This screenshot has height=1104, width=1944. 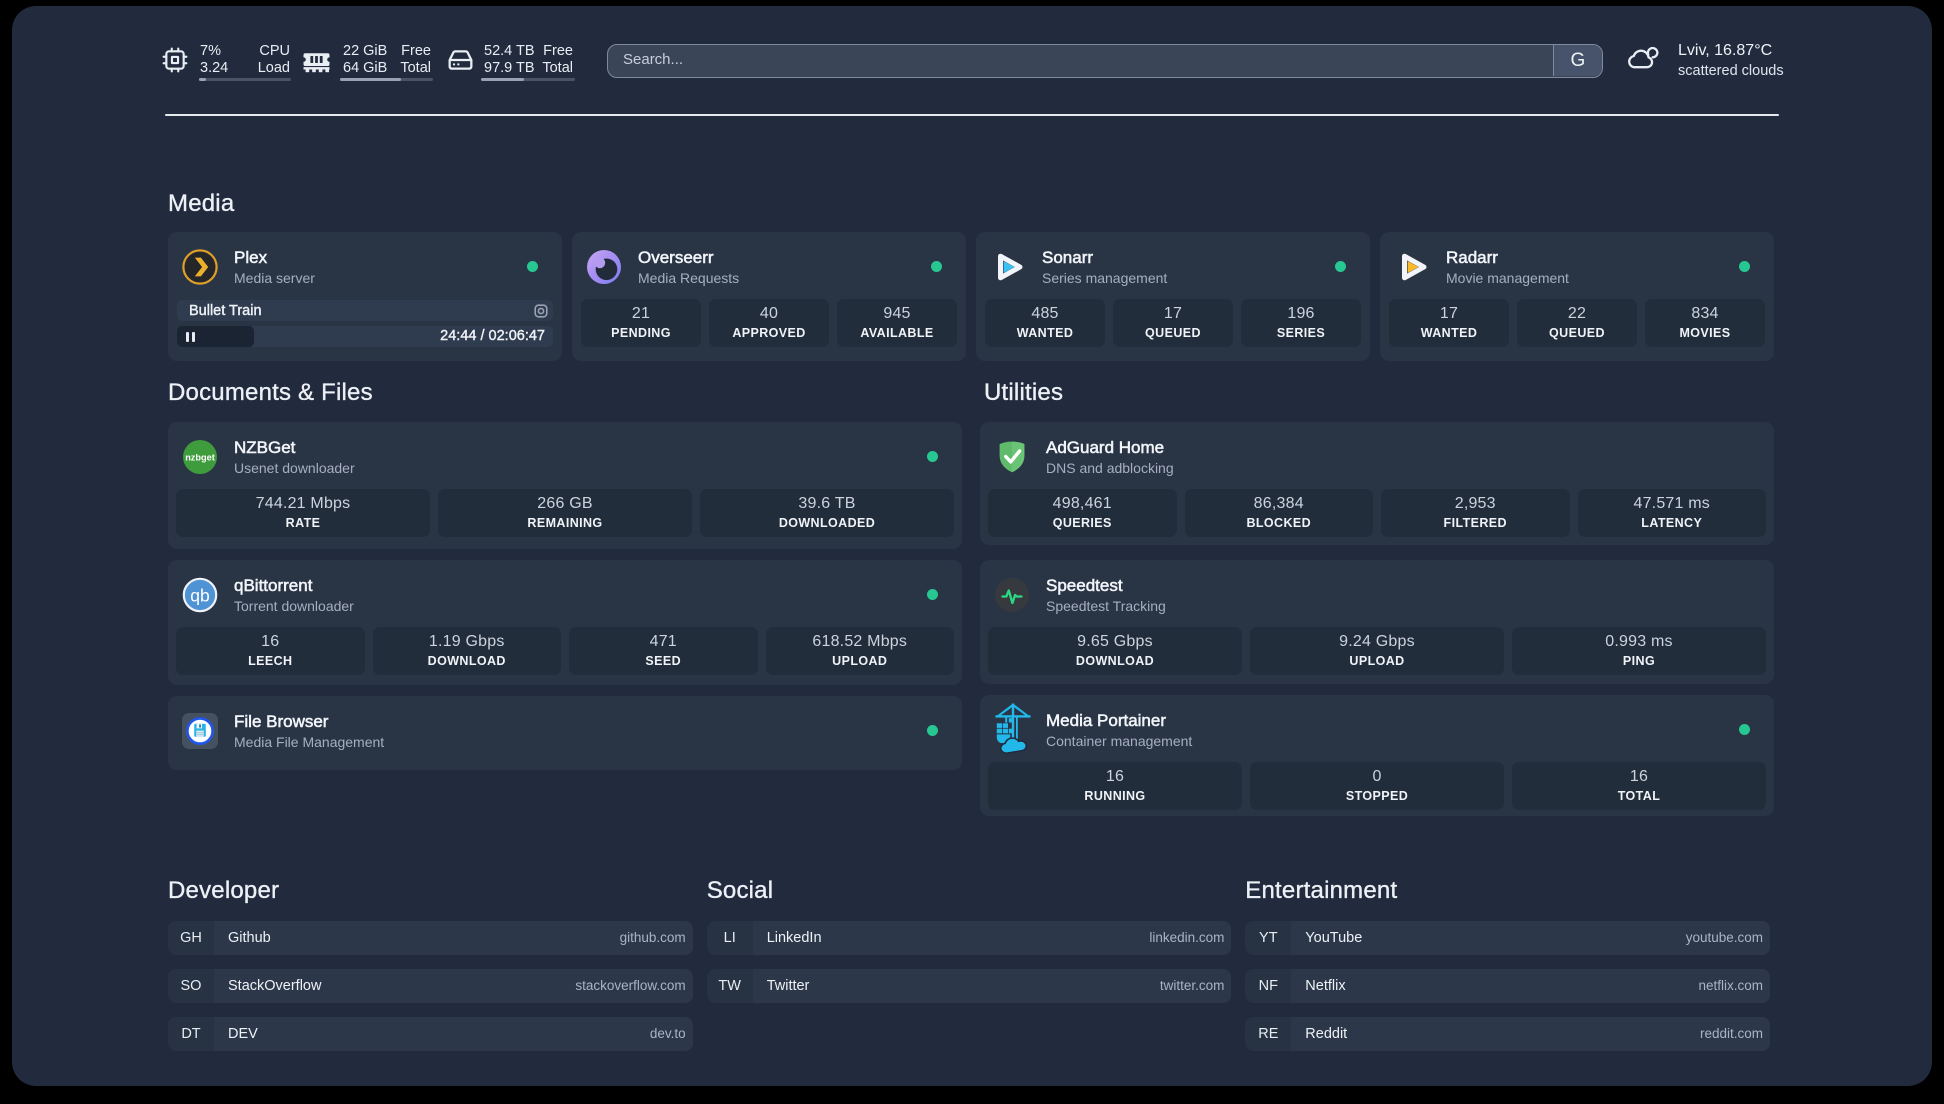 I want to click on svg-text: nzbget, so click(x=200, y=458).